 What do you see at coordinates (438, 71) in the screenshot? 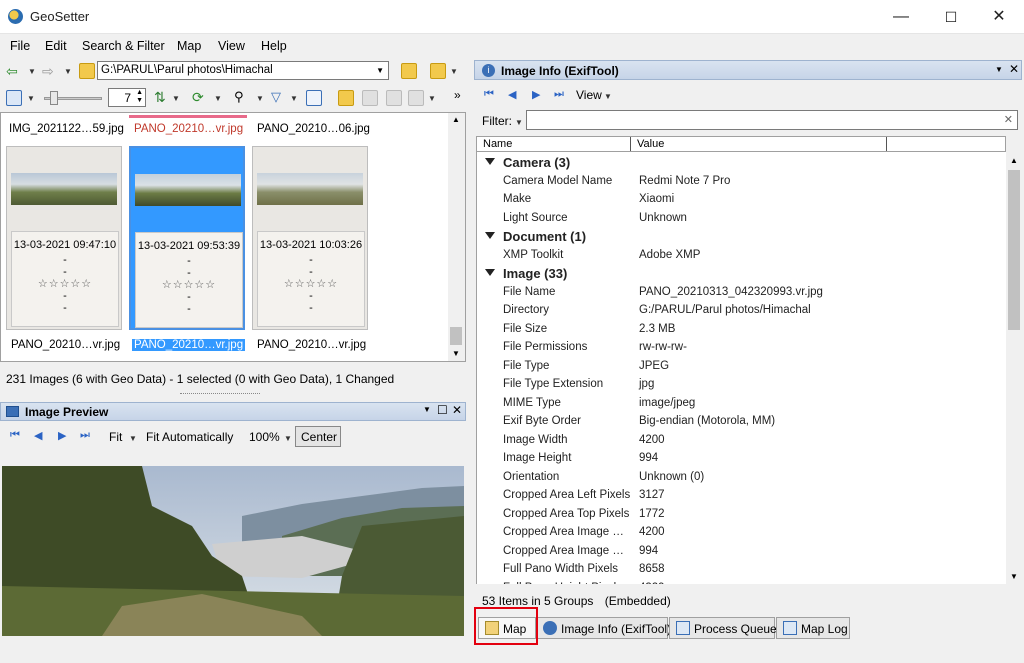
I see `favorite-folder-icon` at bounding box center [438, 71].